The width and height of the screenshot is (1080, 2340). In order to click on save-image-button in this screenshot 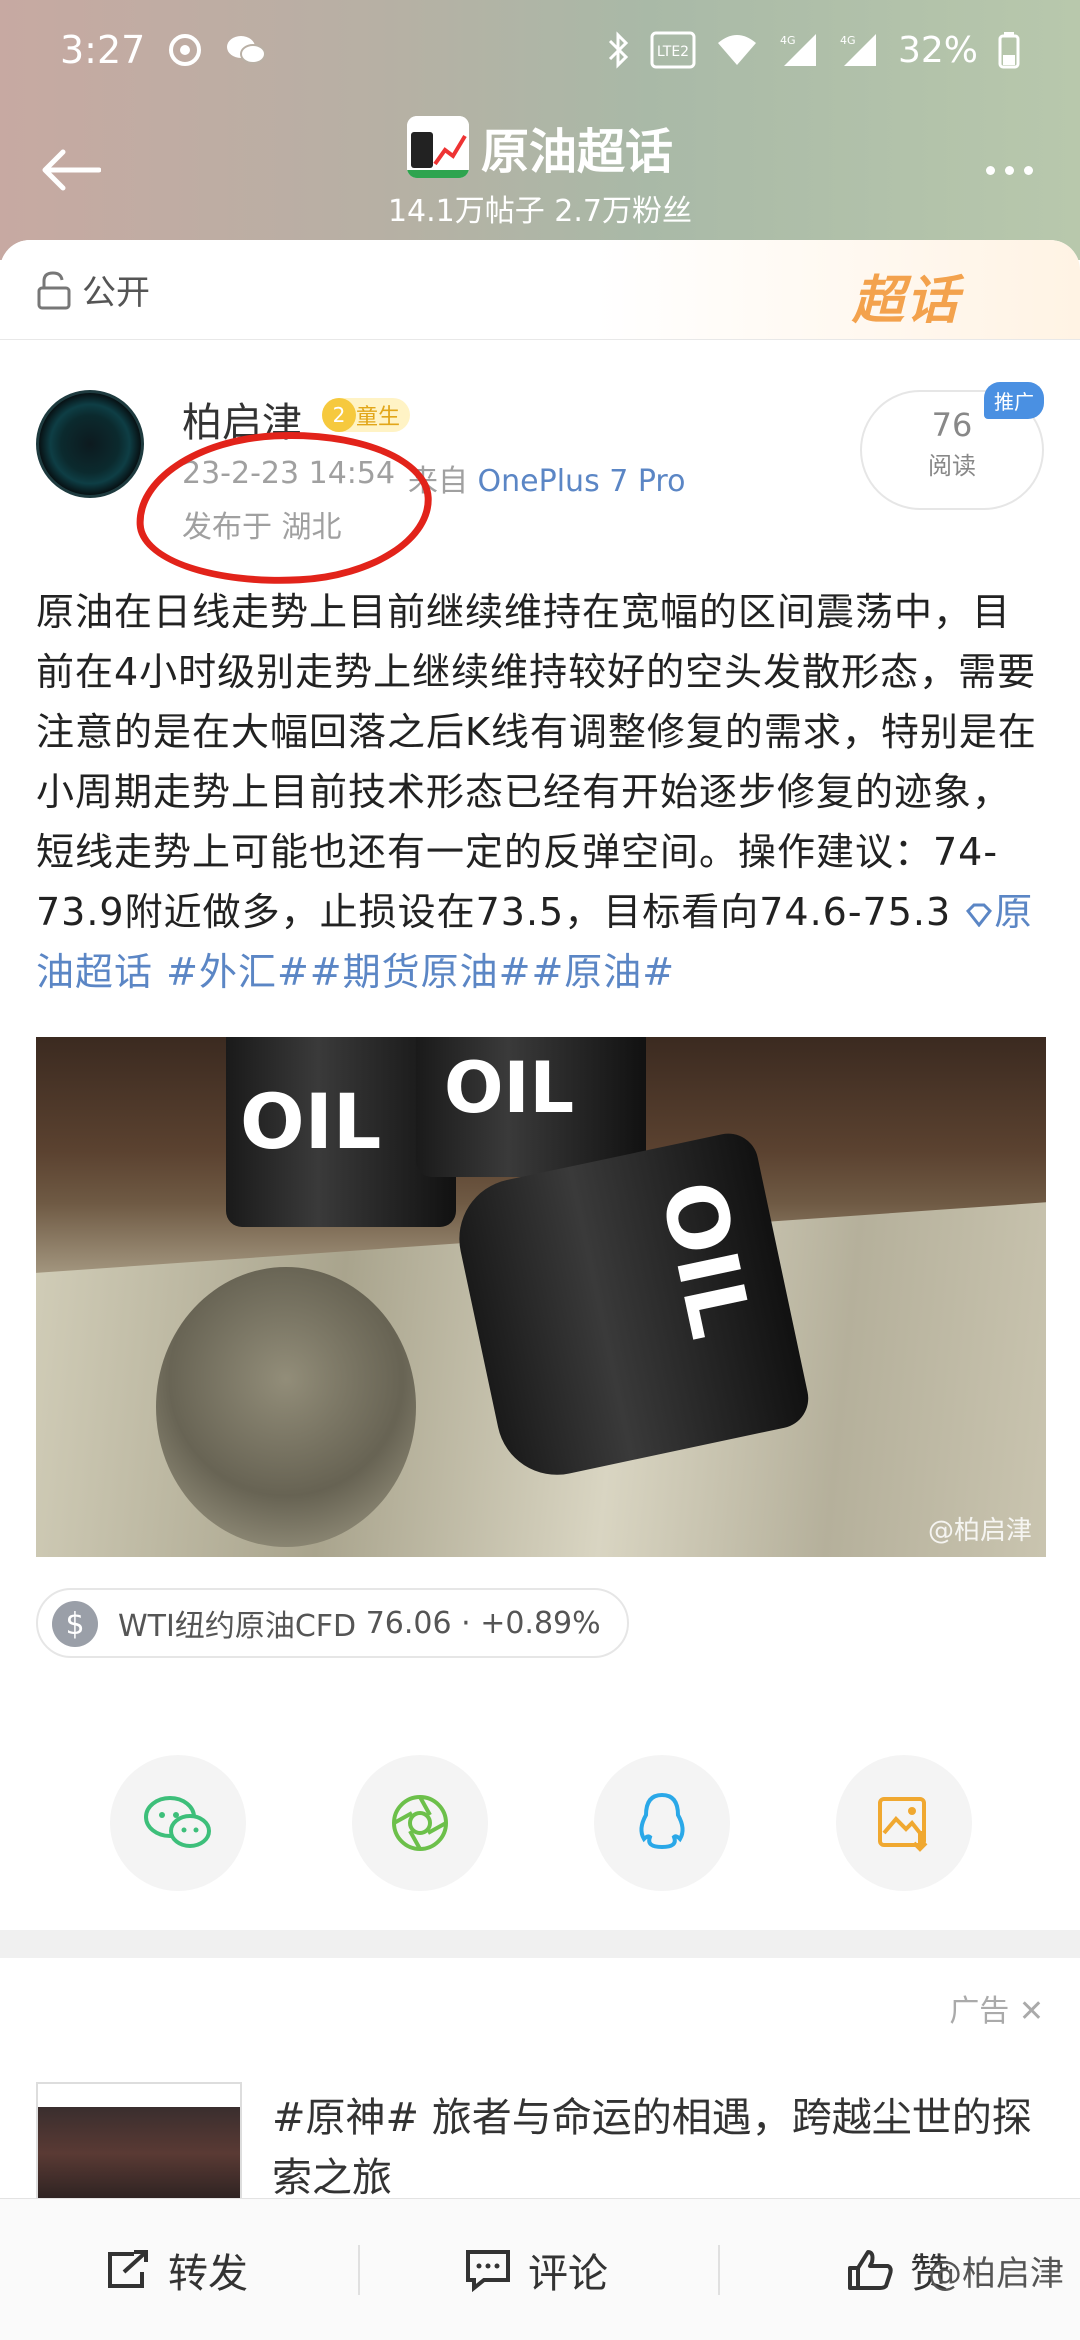, I will do `click(904, 1823)`.